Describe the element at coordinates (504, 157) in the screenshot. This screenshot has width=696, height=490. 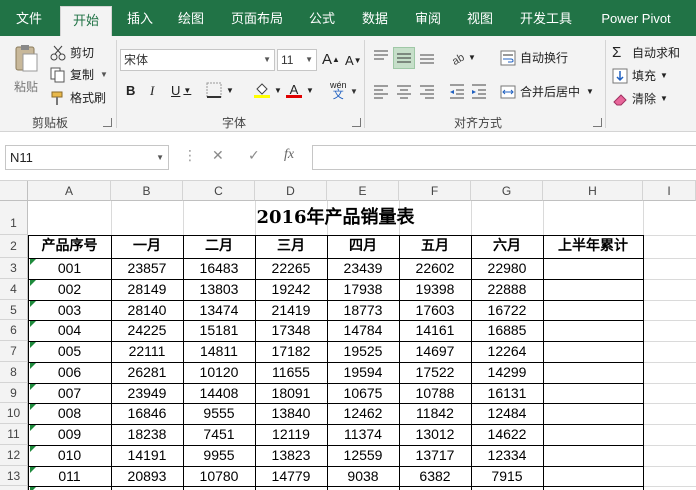
I see `formula-input` at that location.